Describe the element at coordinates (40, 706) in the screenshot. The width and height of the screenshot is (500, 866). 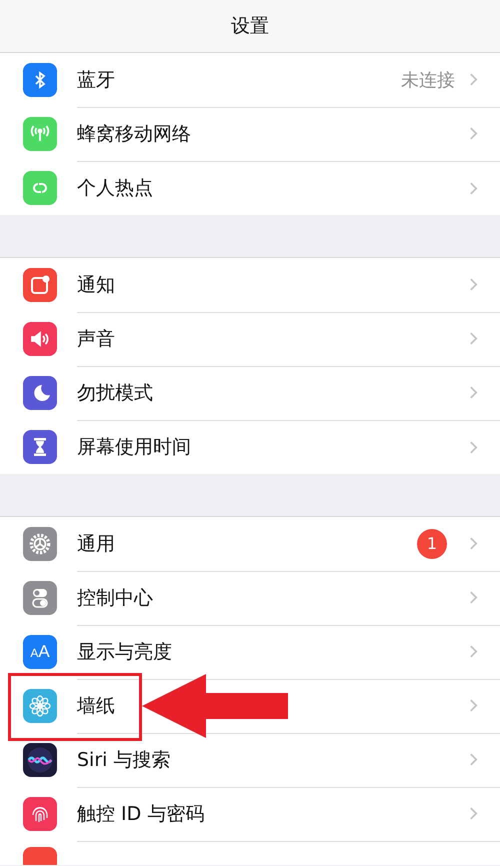
I see `flower-icon` at that location.